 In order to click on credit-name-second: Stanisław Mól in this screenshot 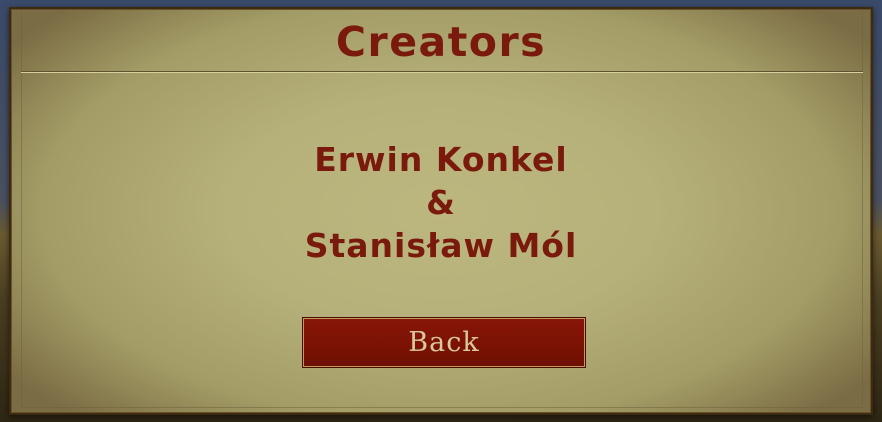, I will do `click(441, 245)`.